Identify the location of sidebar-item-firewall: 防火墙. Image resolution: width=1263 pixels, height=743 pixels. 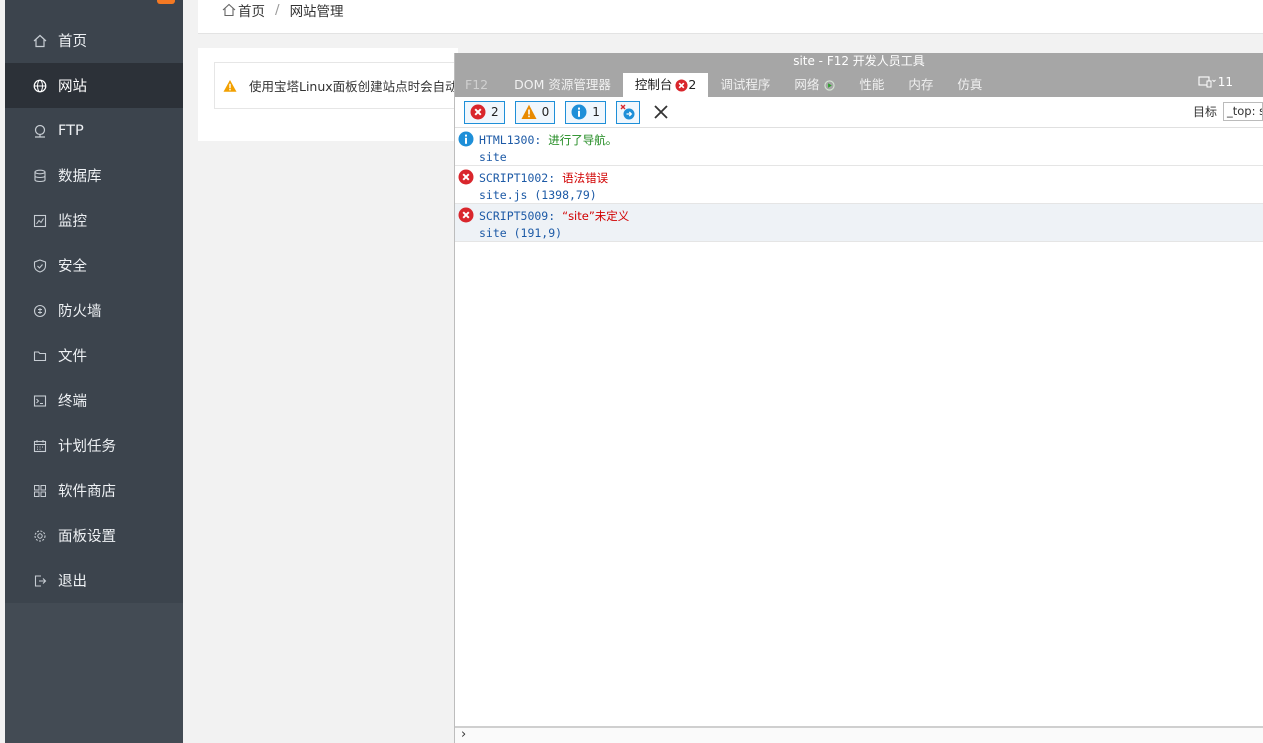
(94, 310).